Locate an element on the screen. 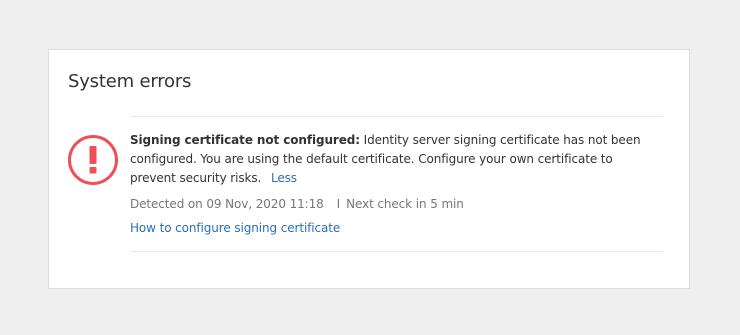 The width and height of the screenshot is (740, 335). panel-title: System errors is located at coordinates (130, 81).